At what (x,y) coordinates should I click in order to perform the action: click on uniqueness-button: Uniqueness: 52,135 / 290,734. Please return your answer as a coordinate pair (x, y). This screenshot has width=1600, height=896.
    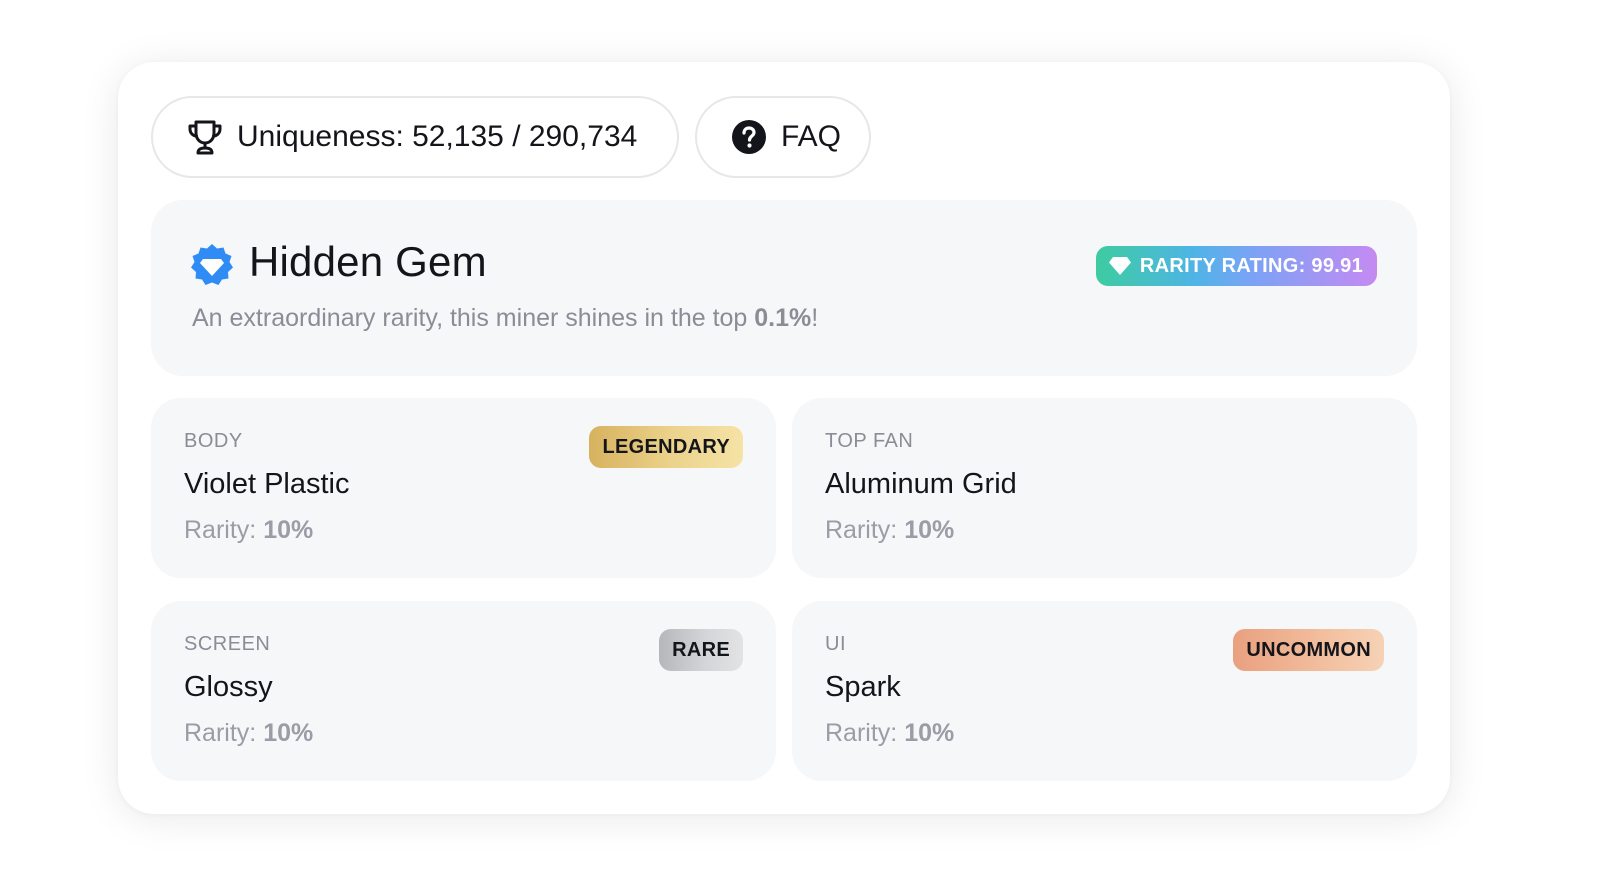
    Looking at the image, I should click on (415, 137).